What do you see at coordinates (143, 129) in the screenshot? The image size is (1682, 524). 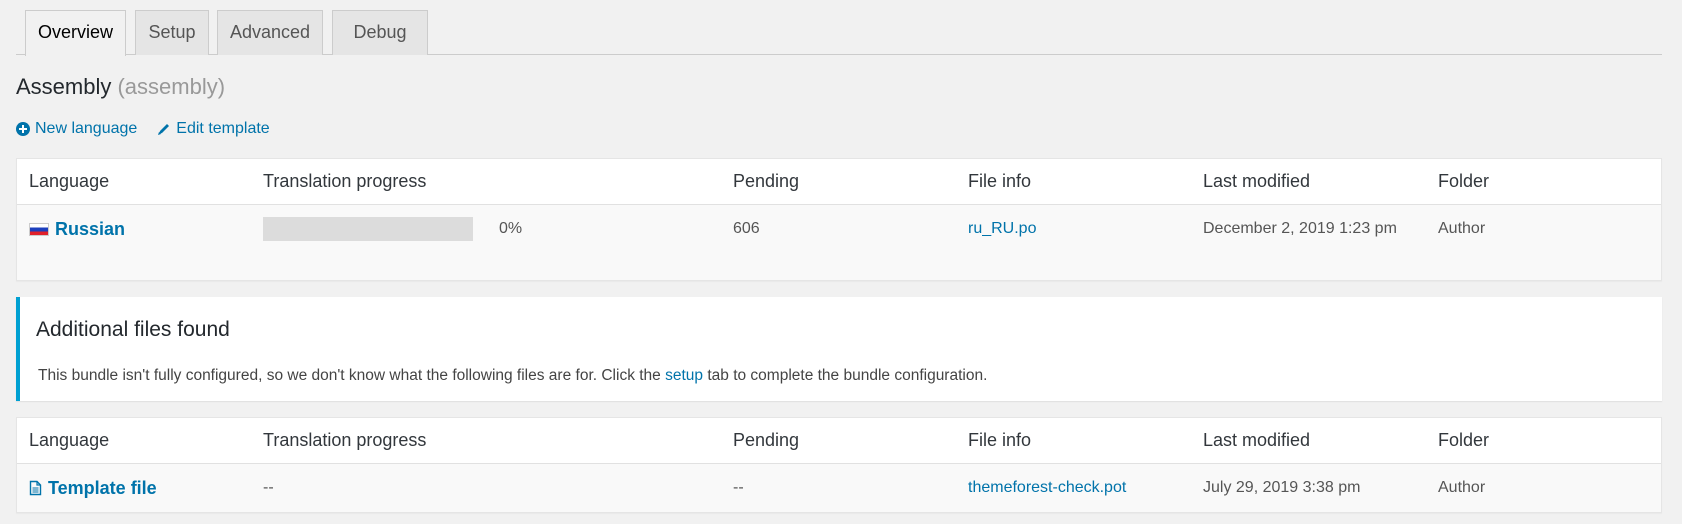 I see `action-links: New language Edit template` at bounding box center [143, 129].